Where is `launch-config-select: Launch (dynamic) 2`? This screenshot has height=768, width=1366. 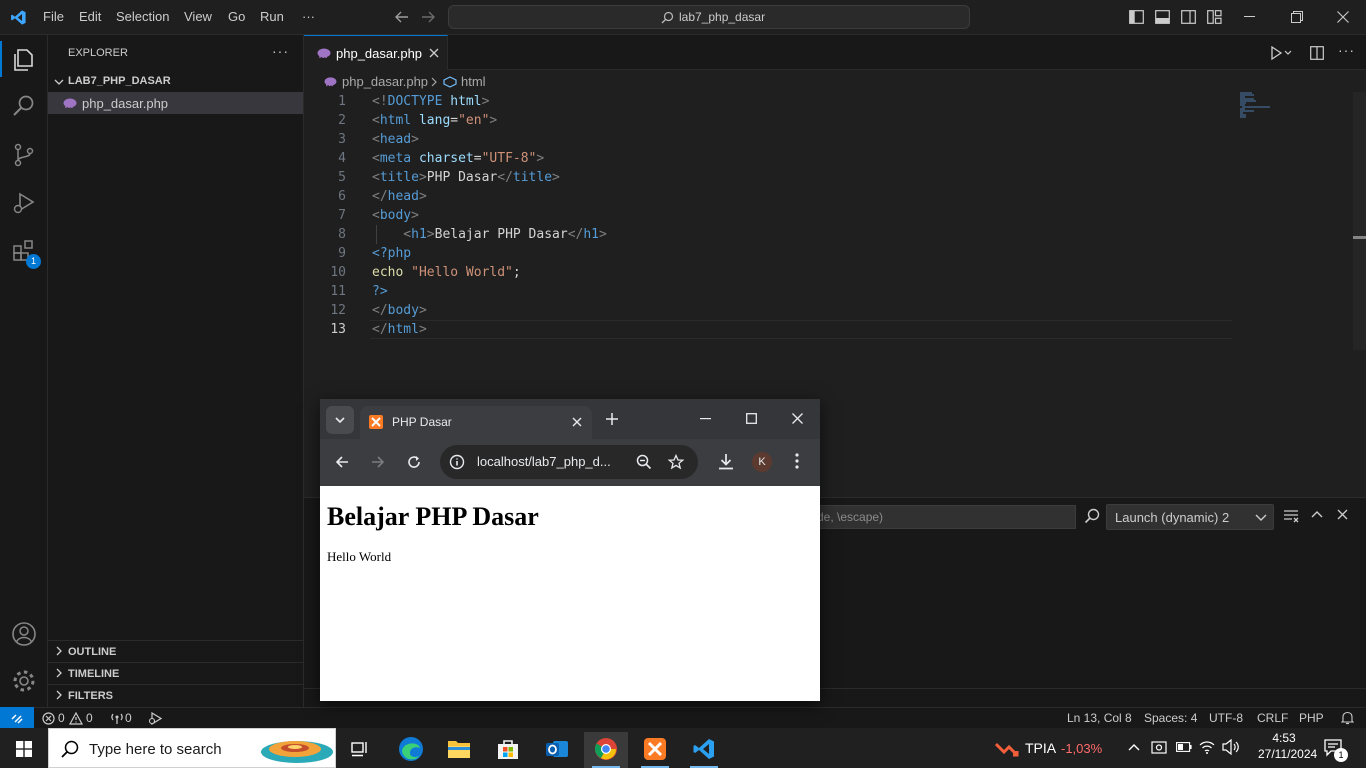
launch-config-select: Launch (dynamic) 2 is located at coordinates (1190, 517).